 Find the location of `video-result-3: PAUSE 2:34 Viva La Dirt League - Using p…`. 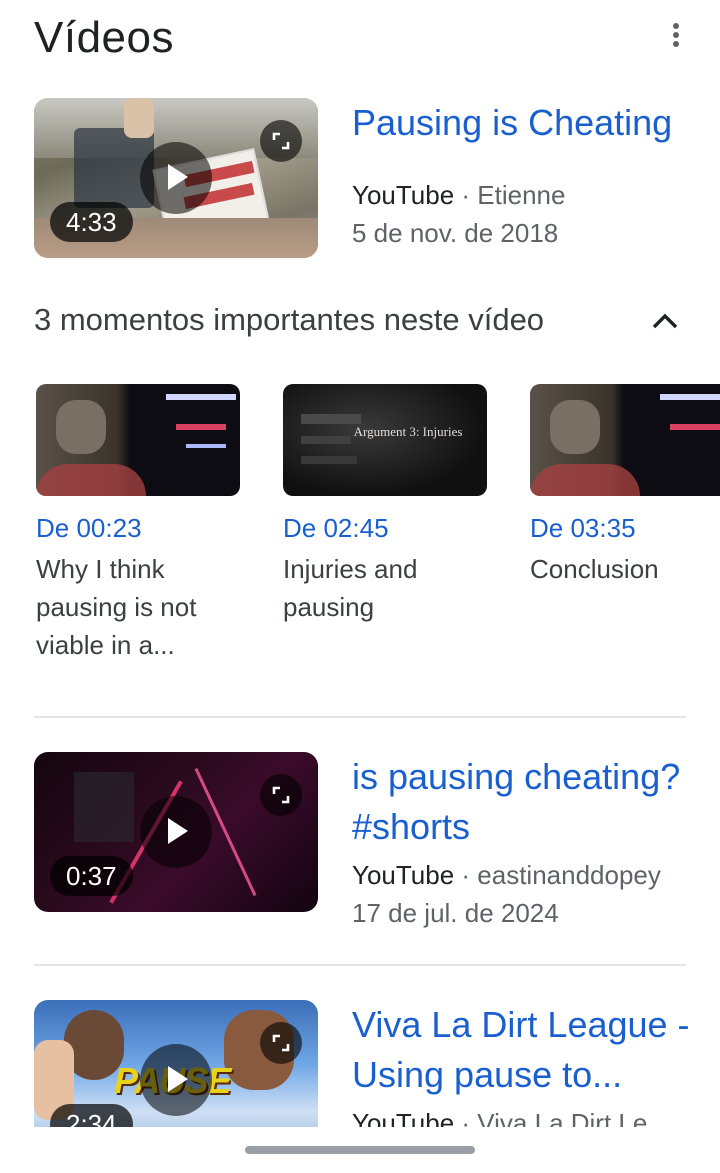

video-result-3: PAUSE 2:34 Viva La Dirt League - Using p… is located at coordinates (362, 1063).